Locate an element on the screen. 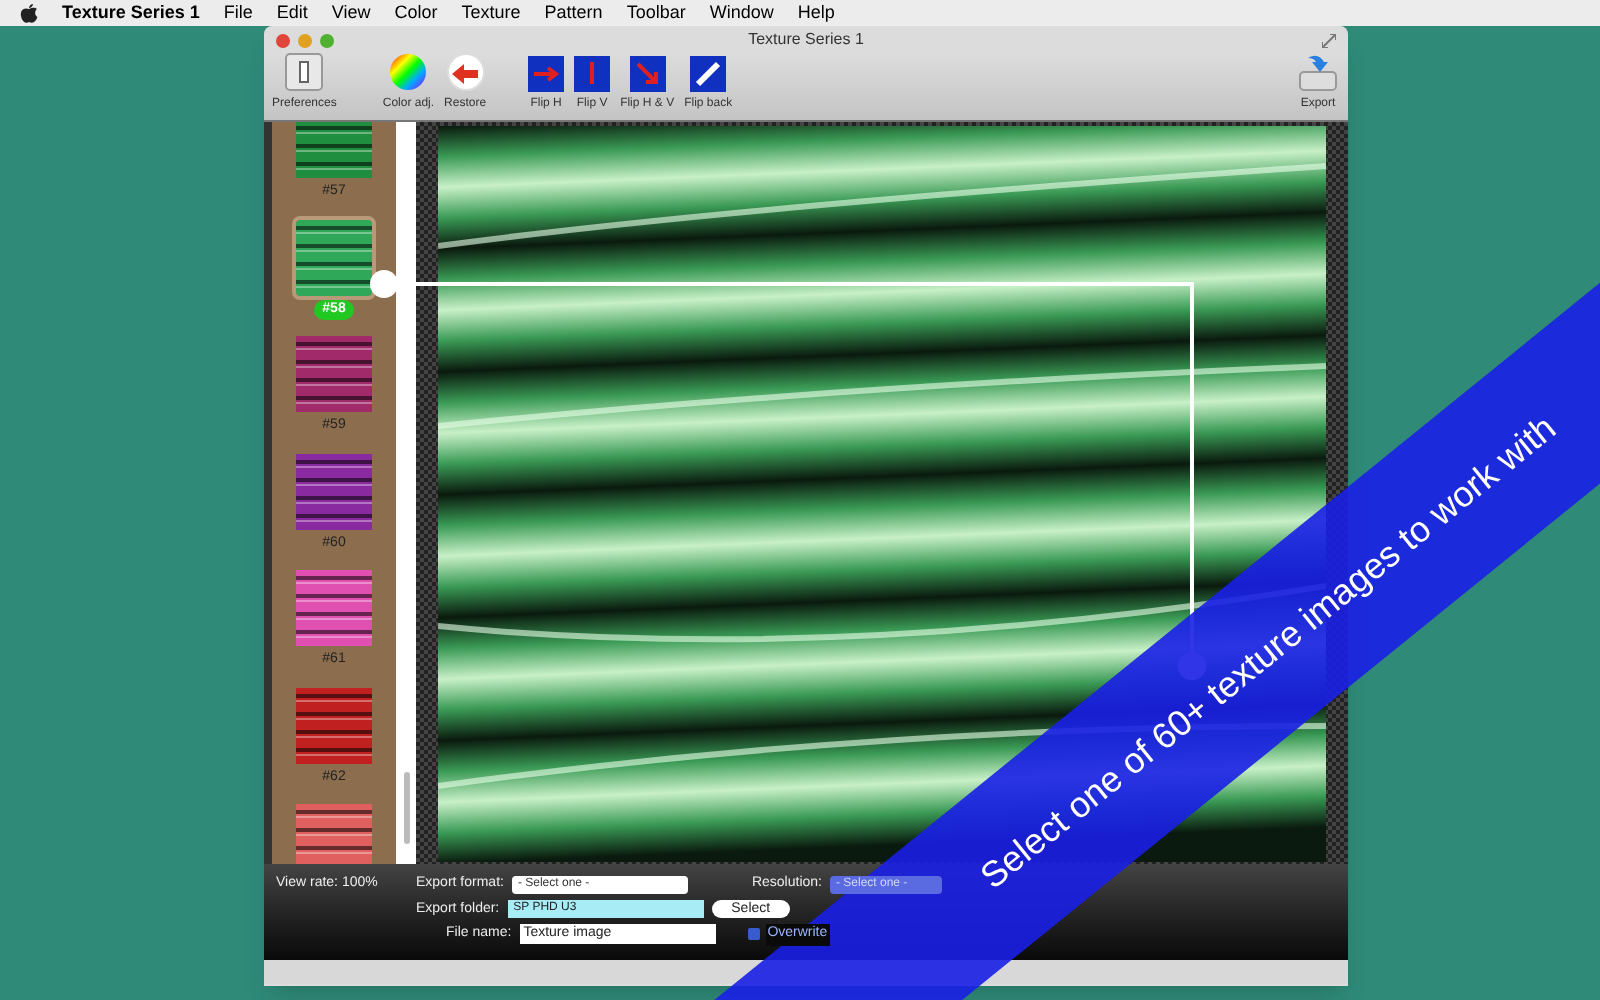 This screenshot has height=1000, width=1600. export-drive-icon is located at coordinates (1318, 72).